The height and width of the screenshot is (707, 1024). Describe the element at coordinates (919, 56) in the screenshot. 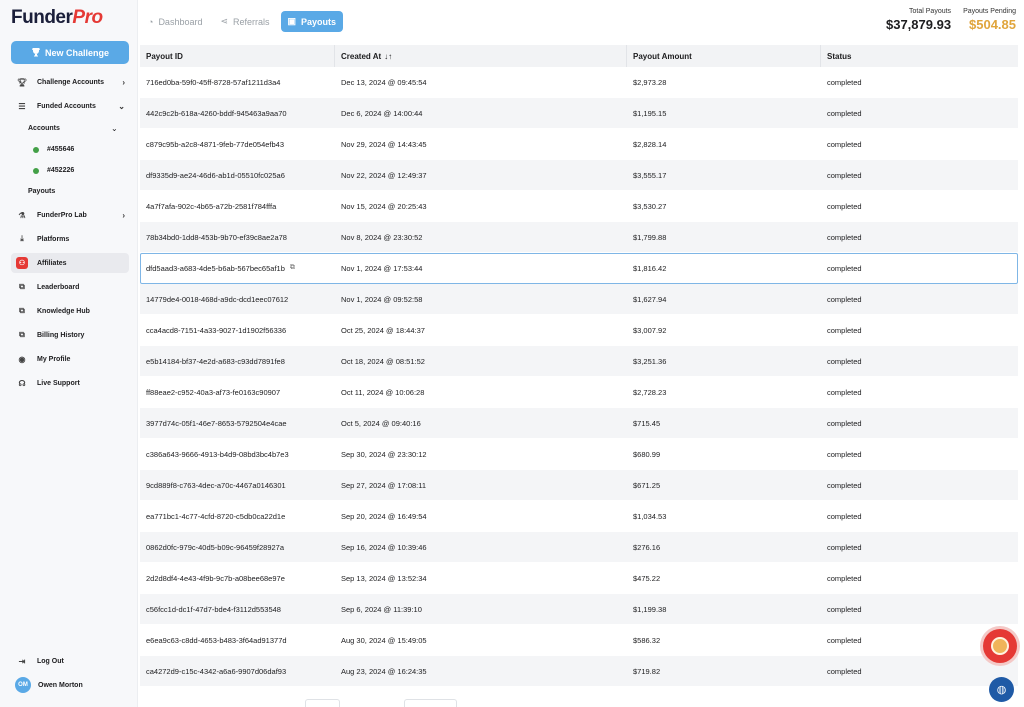

I see `column-header-status: Status` at that location.